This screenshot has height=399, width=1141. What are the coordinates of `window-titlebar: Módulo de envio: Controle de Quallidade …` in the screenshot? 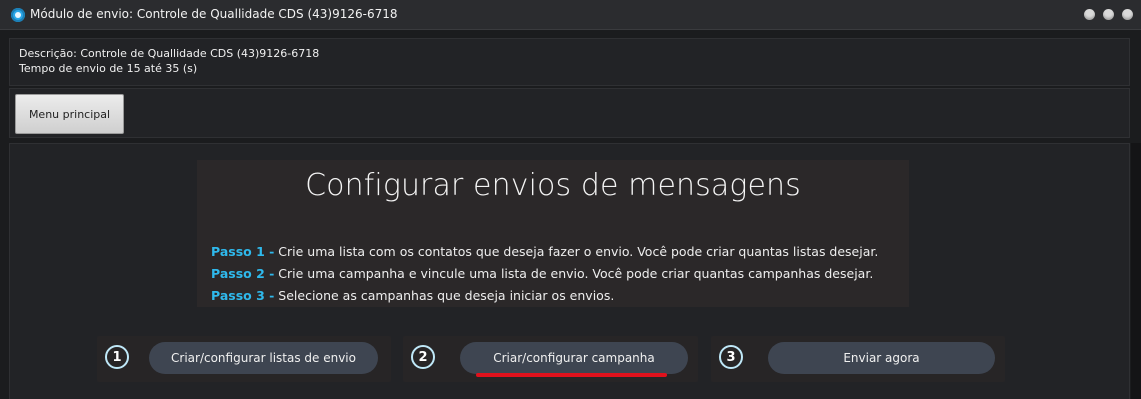 It's located at (570, 15).